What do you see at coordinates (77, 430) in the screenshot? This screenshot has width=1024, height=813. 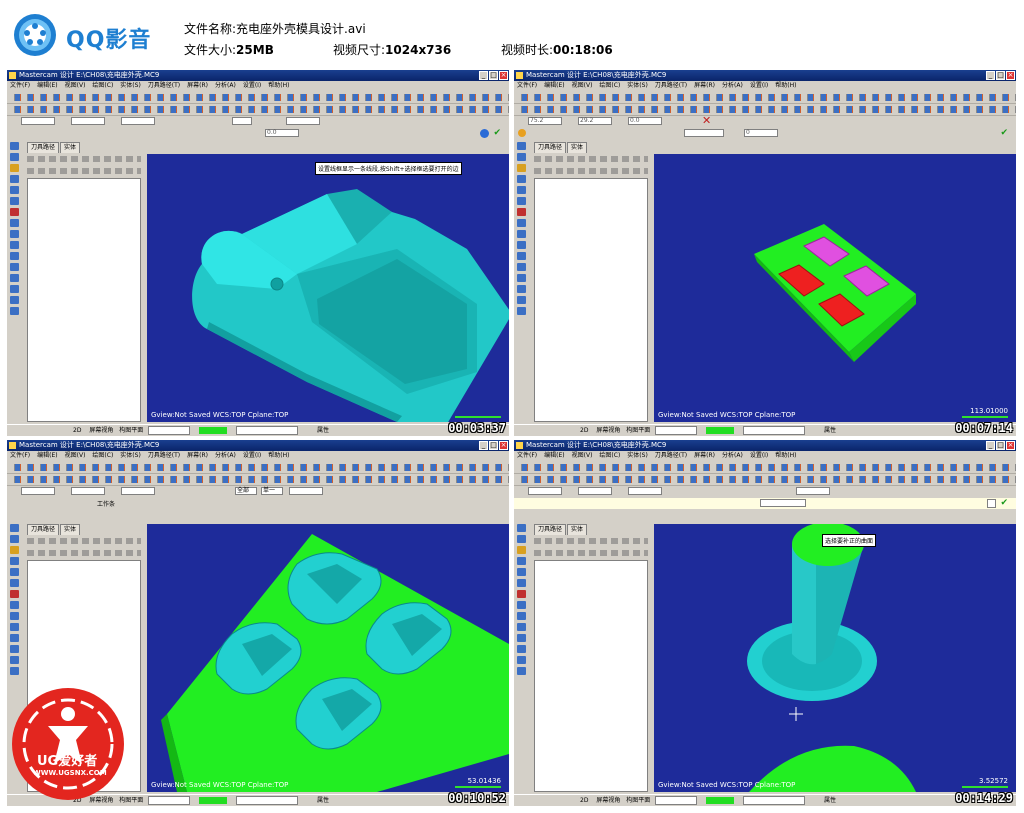 I see `status-2d: 2D` at bounding box center [77, 430].